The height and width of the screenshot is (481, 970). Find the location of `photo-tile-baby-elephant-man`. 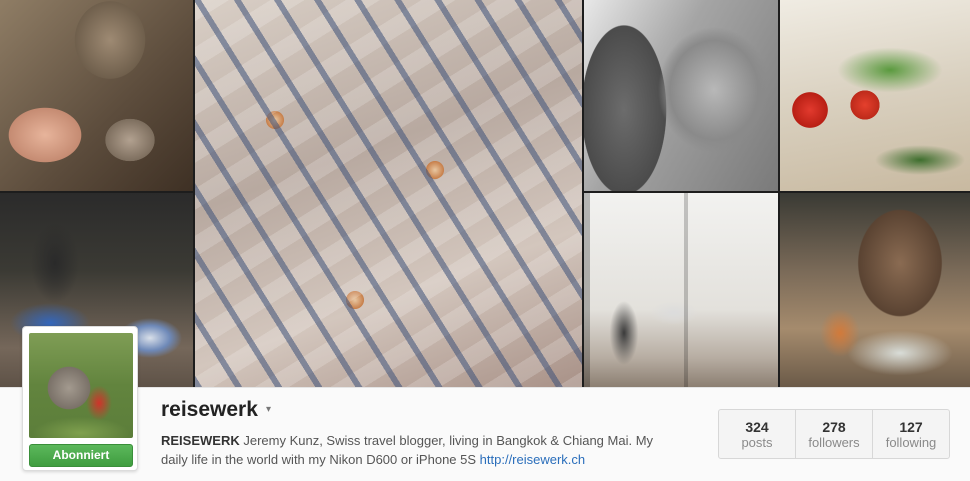

photo-tile-baby-elephant-man is located at coordinates (96, 95).